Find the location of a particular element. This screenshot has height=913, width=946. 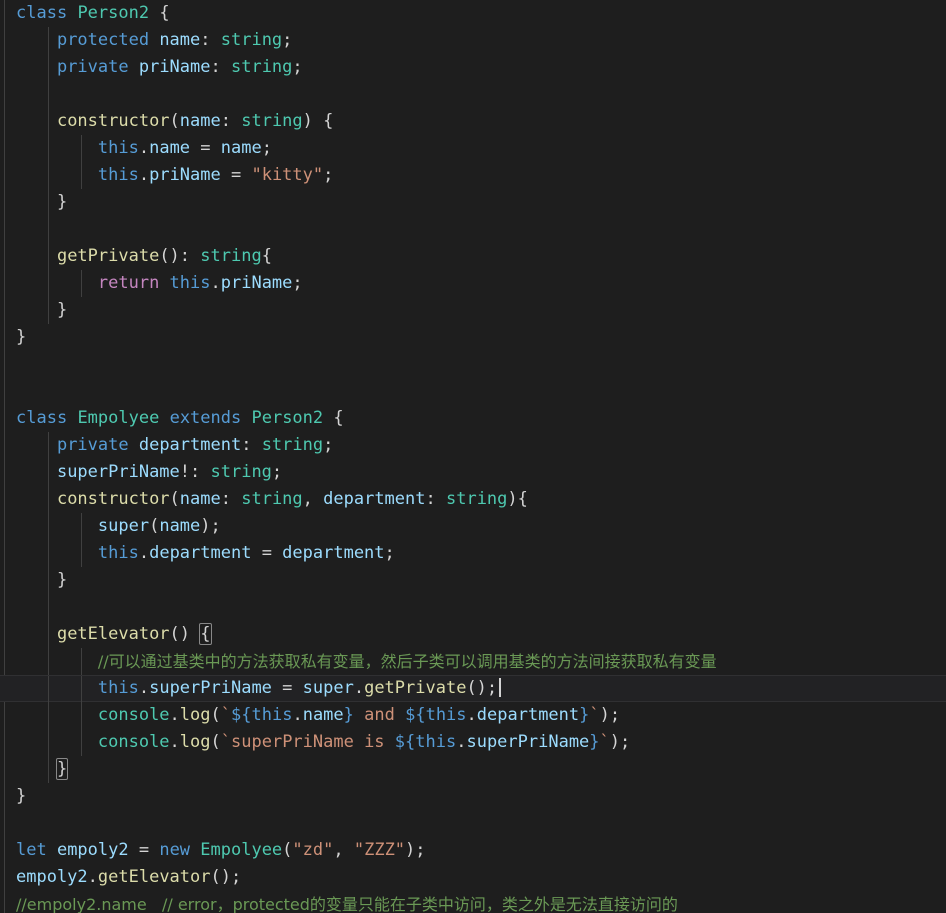

token-method-call: log is located at coordinates (195, 715).